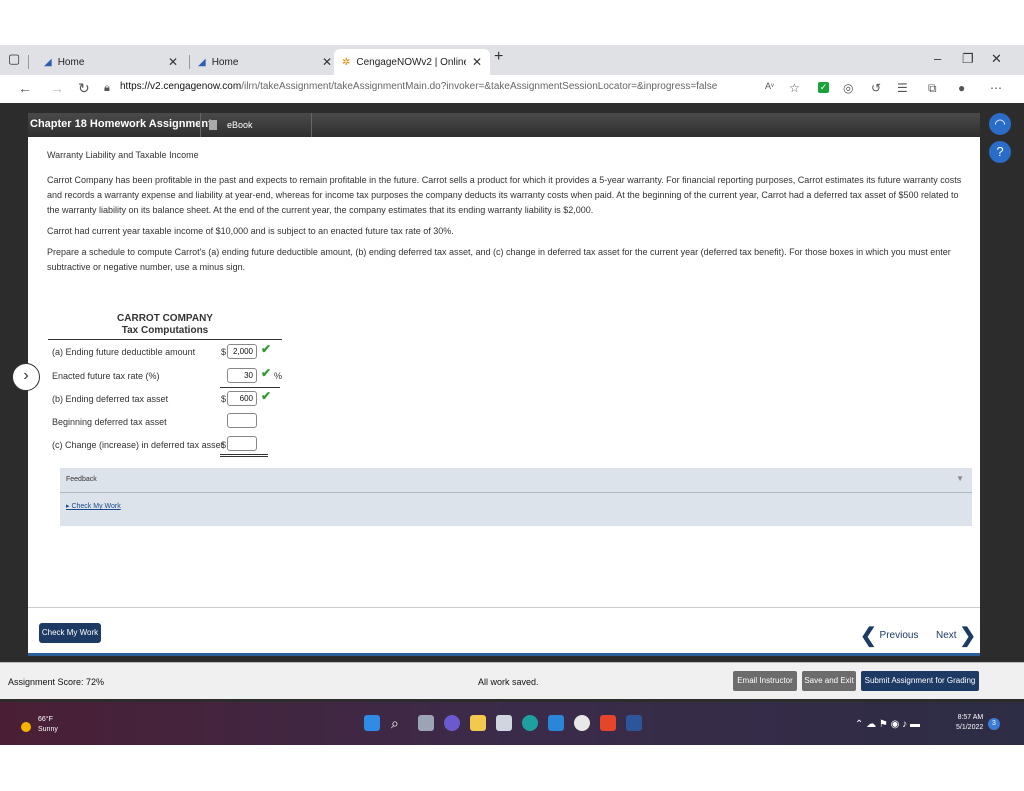 The width and height of the screenshot is (1024, 791). Describe the element at coordinates (1000, 152) in the screenshot. I see `help-icon: ?` at that location.